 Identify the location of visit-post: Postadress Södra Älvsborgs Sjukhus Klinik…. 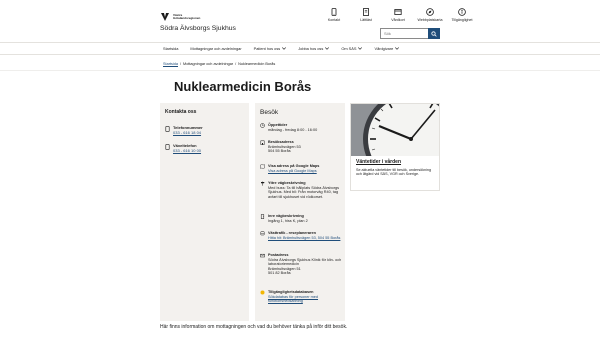
(301, 264).